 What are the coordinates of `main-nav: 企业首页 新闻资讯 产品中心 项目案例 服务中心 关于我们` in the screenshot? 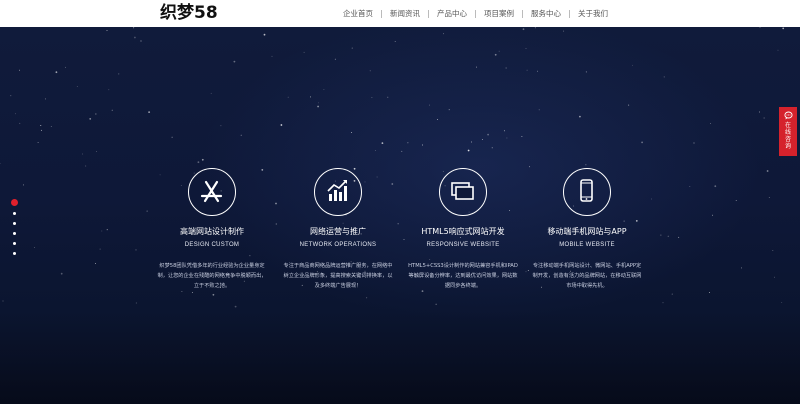 It's located at (475, 13).